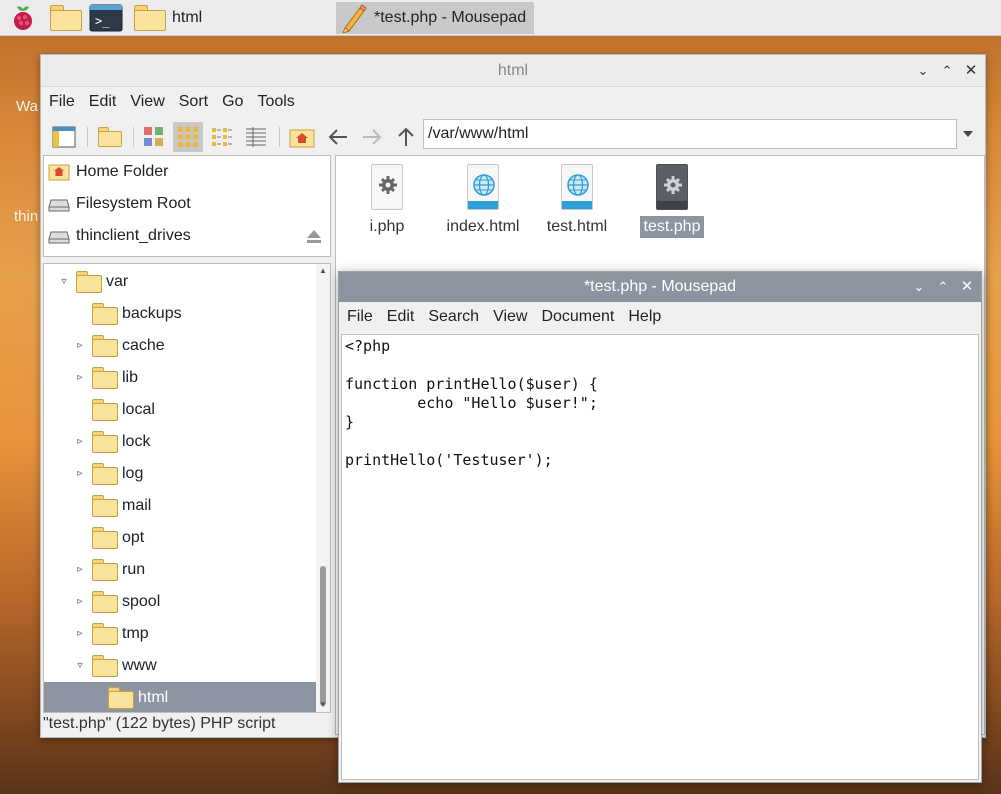 Image resolution: width=1001 pixels, height=794 pixels. What do you see at coordinates (133, 203) in the screenshot?
I see `place-label: Filesystem Root` at bounding box center [133, 203].